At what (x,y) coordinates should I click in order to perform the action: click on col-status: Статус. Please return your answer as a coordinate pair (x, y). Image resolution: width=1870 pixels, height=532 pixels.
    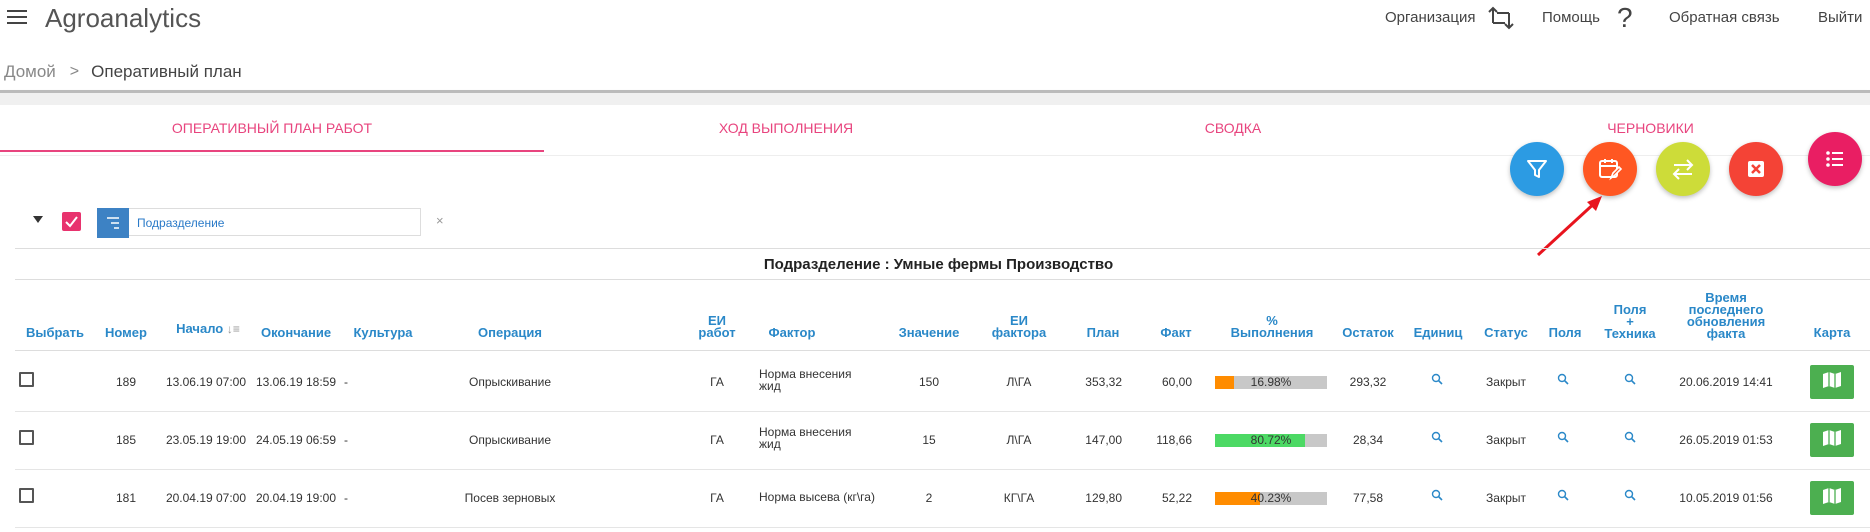
    Looking at the image, I should click on (1506, 332).